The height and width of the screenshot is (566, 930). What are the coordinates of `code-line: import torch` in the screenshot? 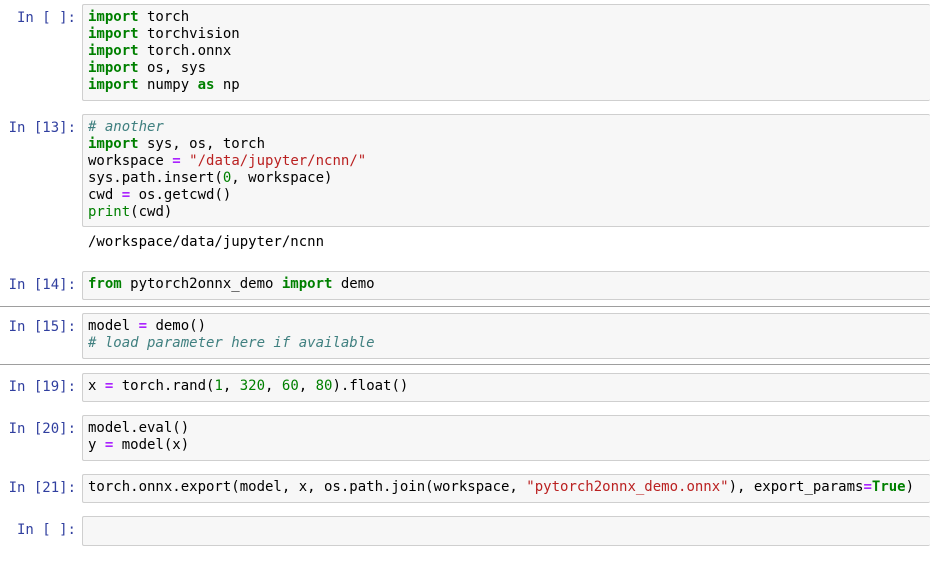 It's located at (139, 17).